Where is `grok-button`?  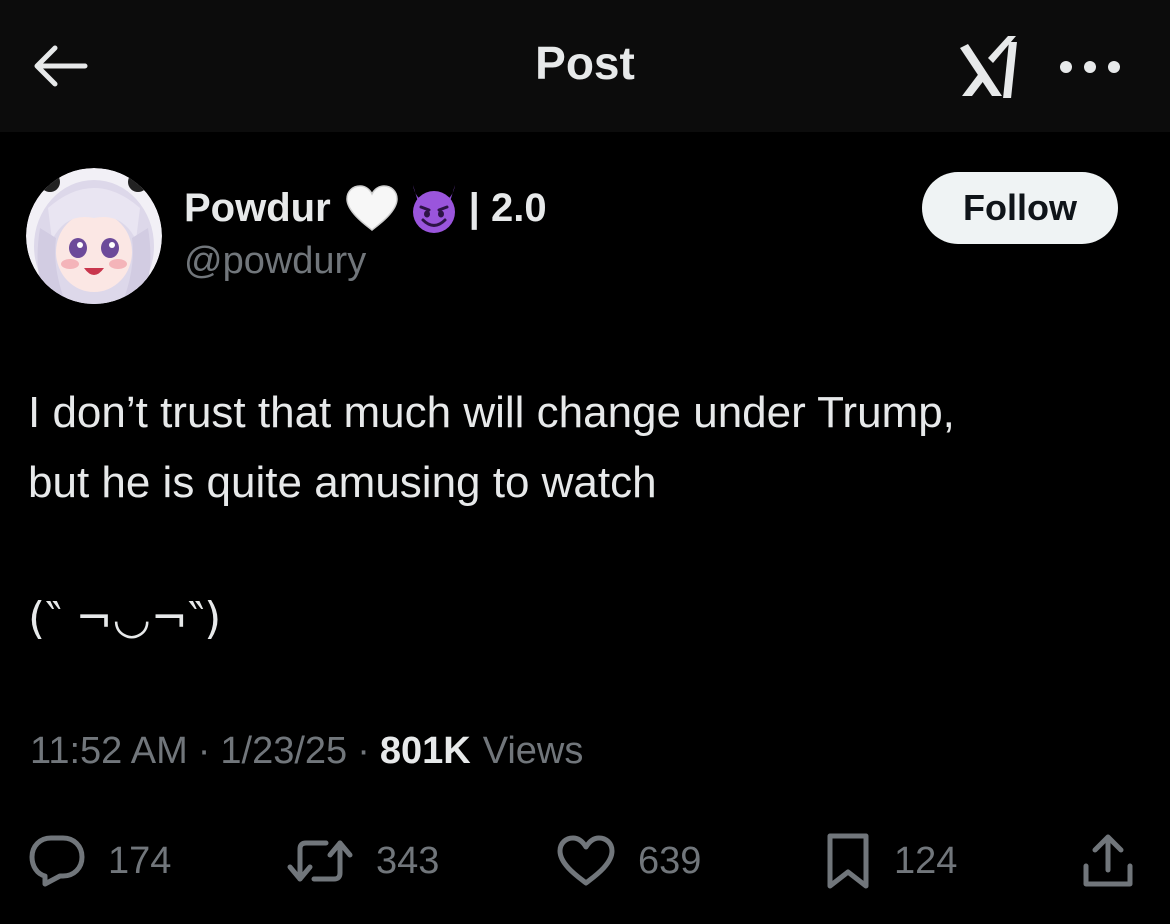
grok-button is located at coordinates (992, 68).